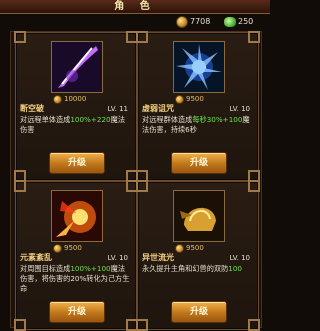 The width and height of the screenshot is (320, 331). Describe the element at coordinates (199, 216) in the screenshot. I see `golden-helm-icon` at that location.